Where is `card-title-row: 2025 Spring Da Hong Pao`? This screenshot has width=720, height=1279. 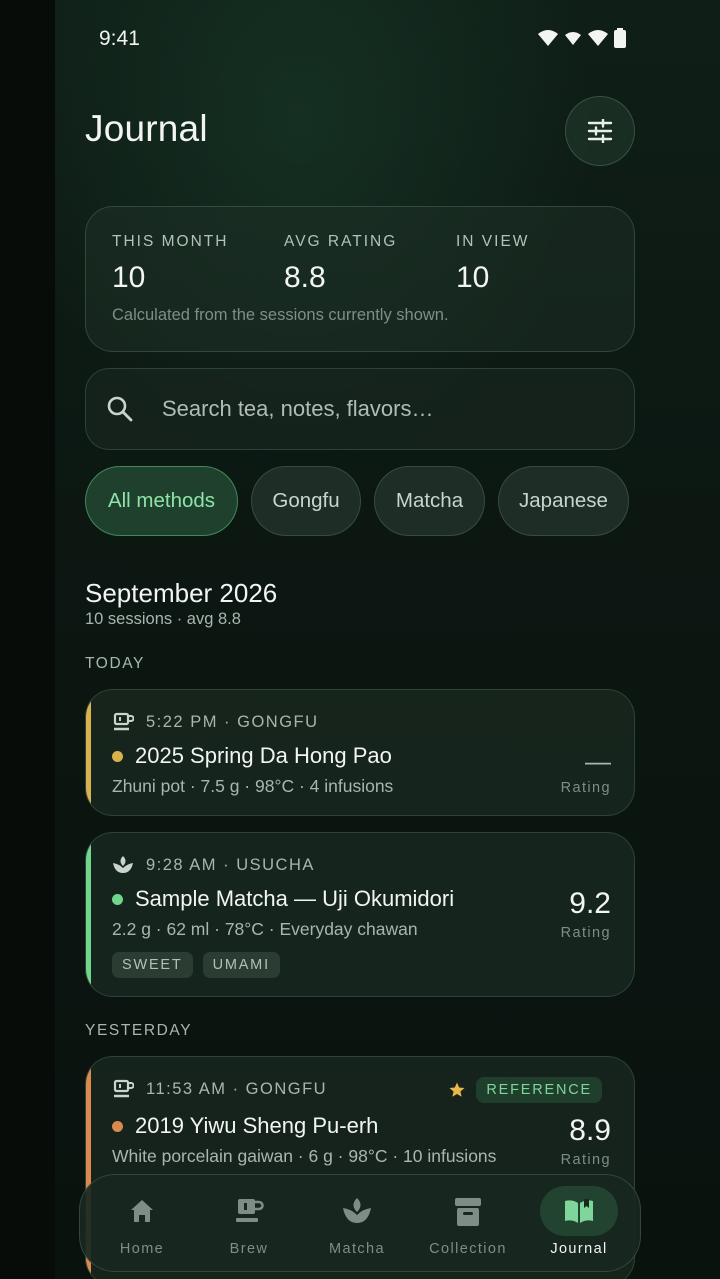
card-title-row: 2025 Spring Da Hong Pao is located at coordinates (252, 756).